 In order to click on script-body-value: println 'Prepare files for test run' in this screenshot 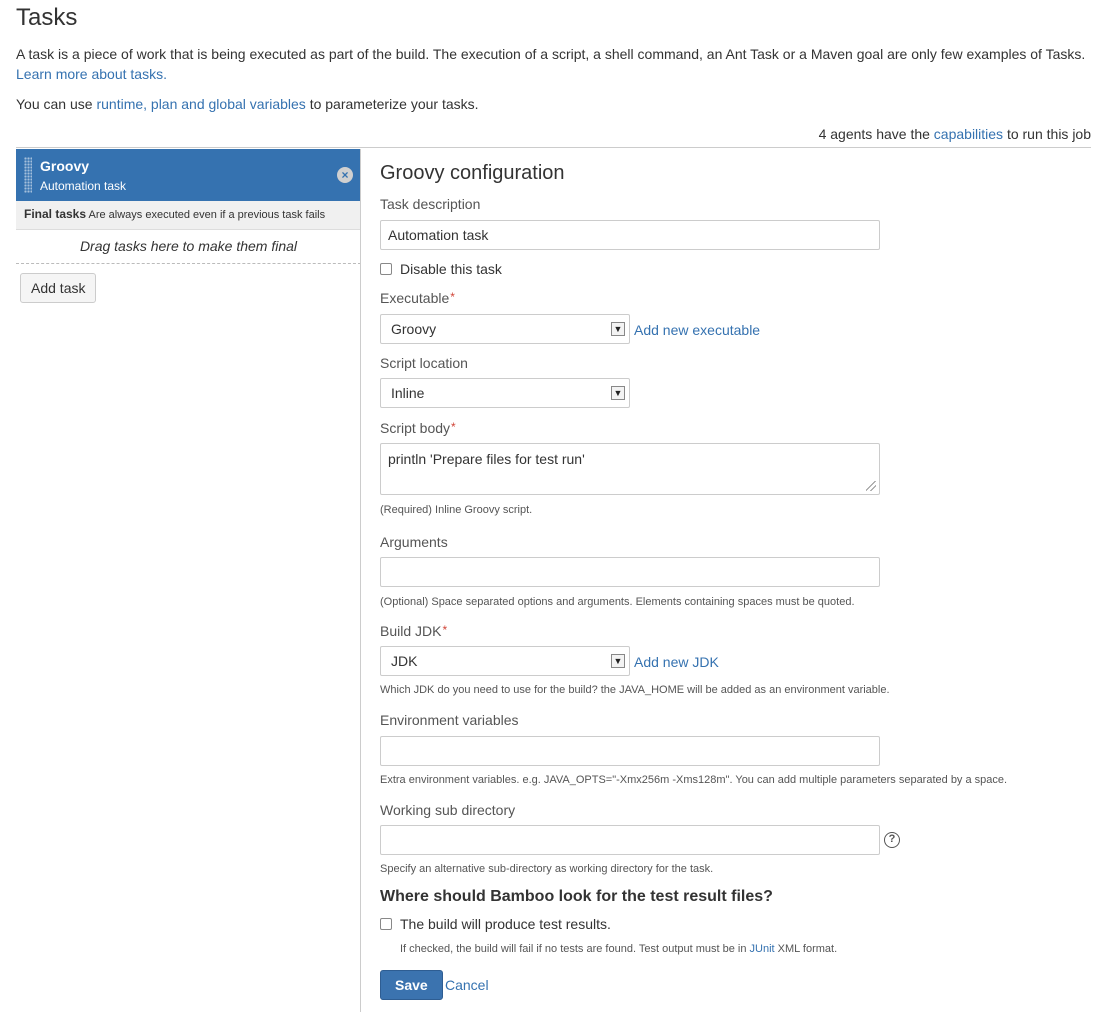, I will do `click(486, 459)`.